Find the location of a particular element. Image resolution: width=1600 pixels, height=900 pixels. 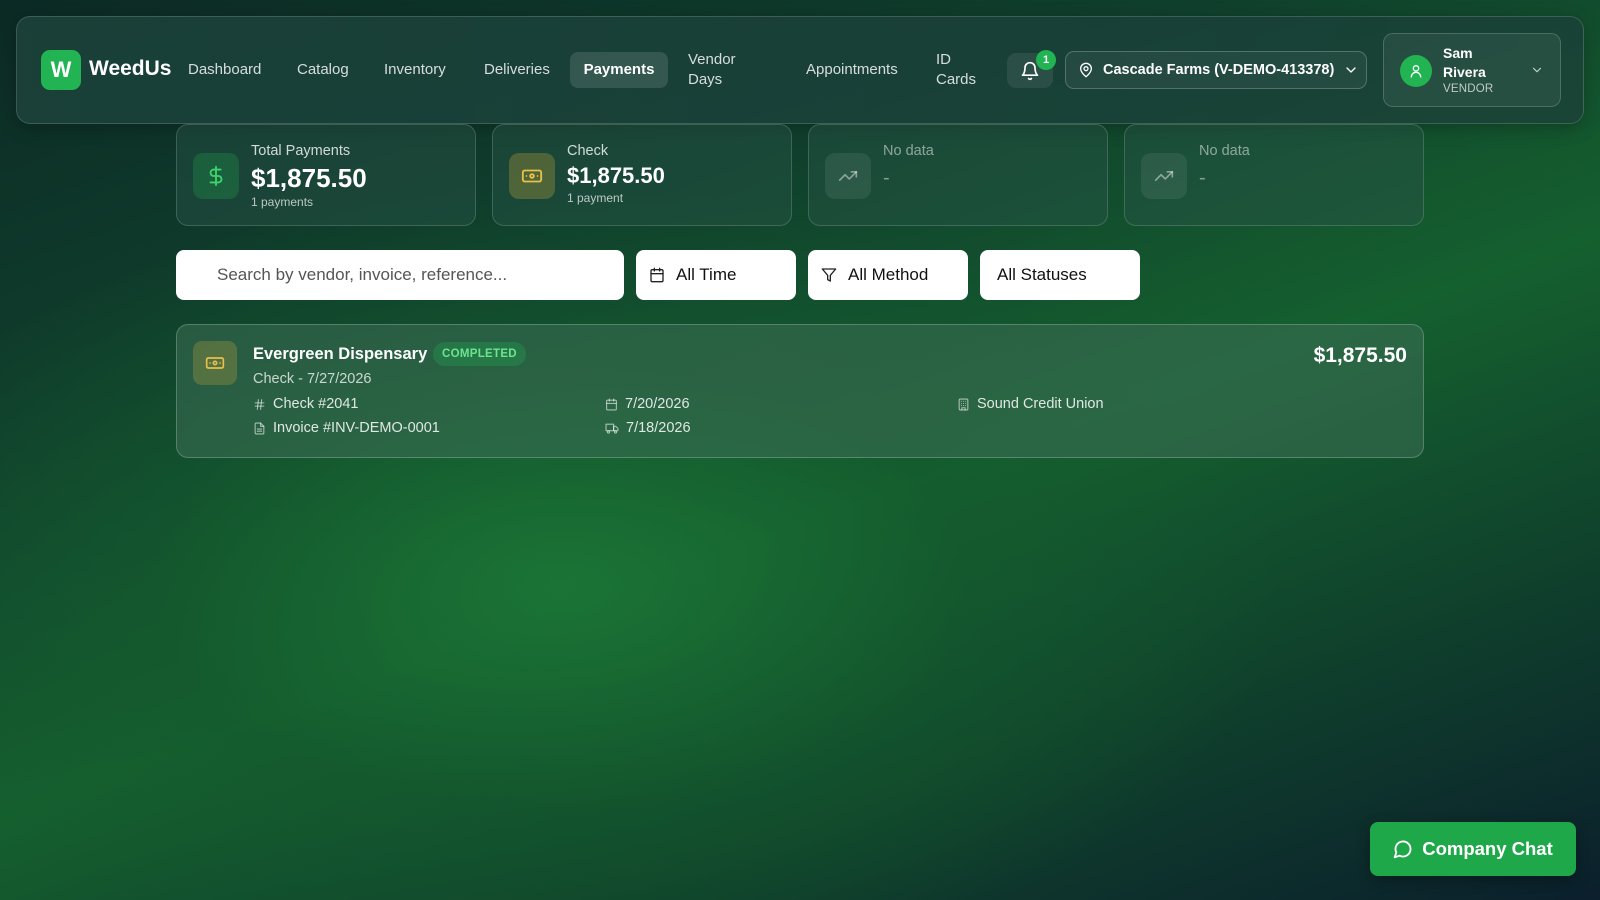

map-pin-icon is located at coordinates (1086, 70).